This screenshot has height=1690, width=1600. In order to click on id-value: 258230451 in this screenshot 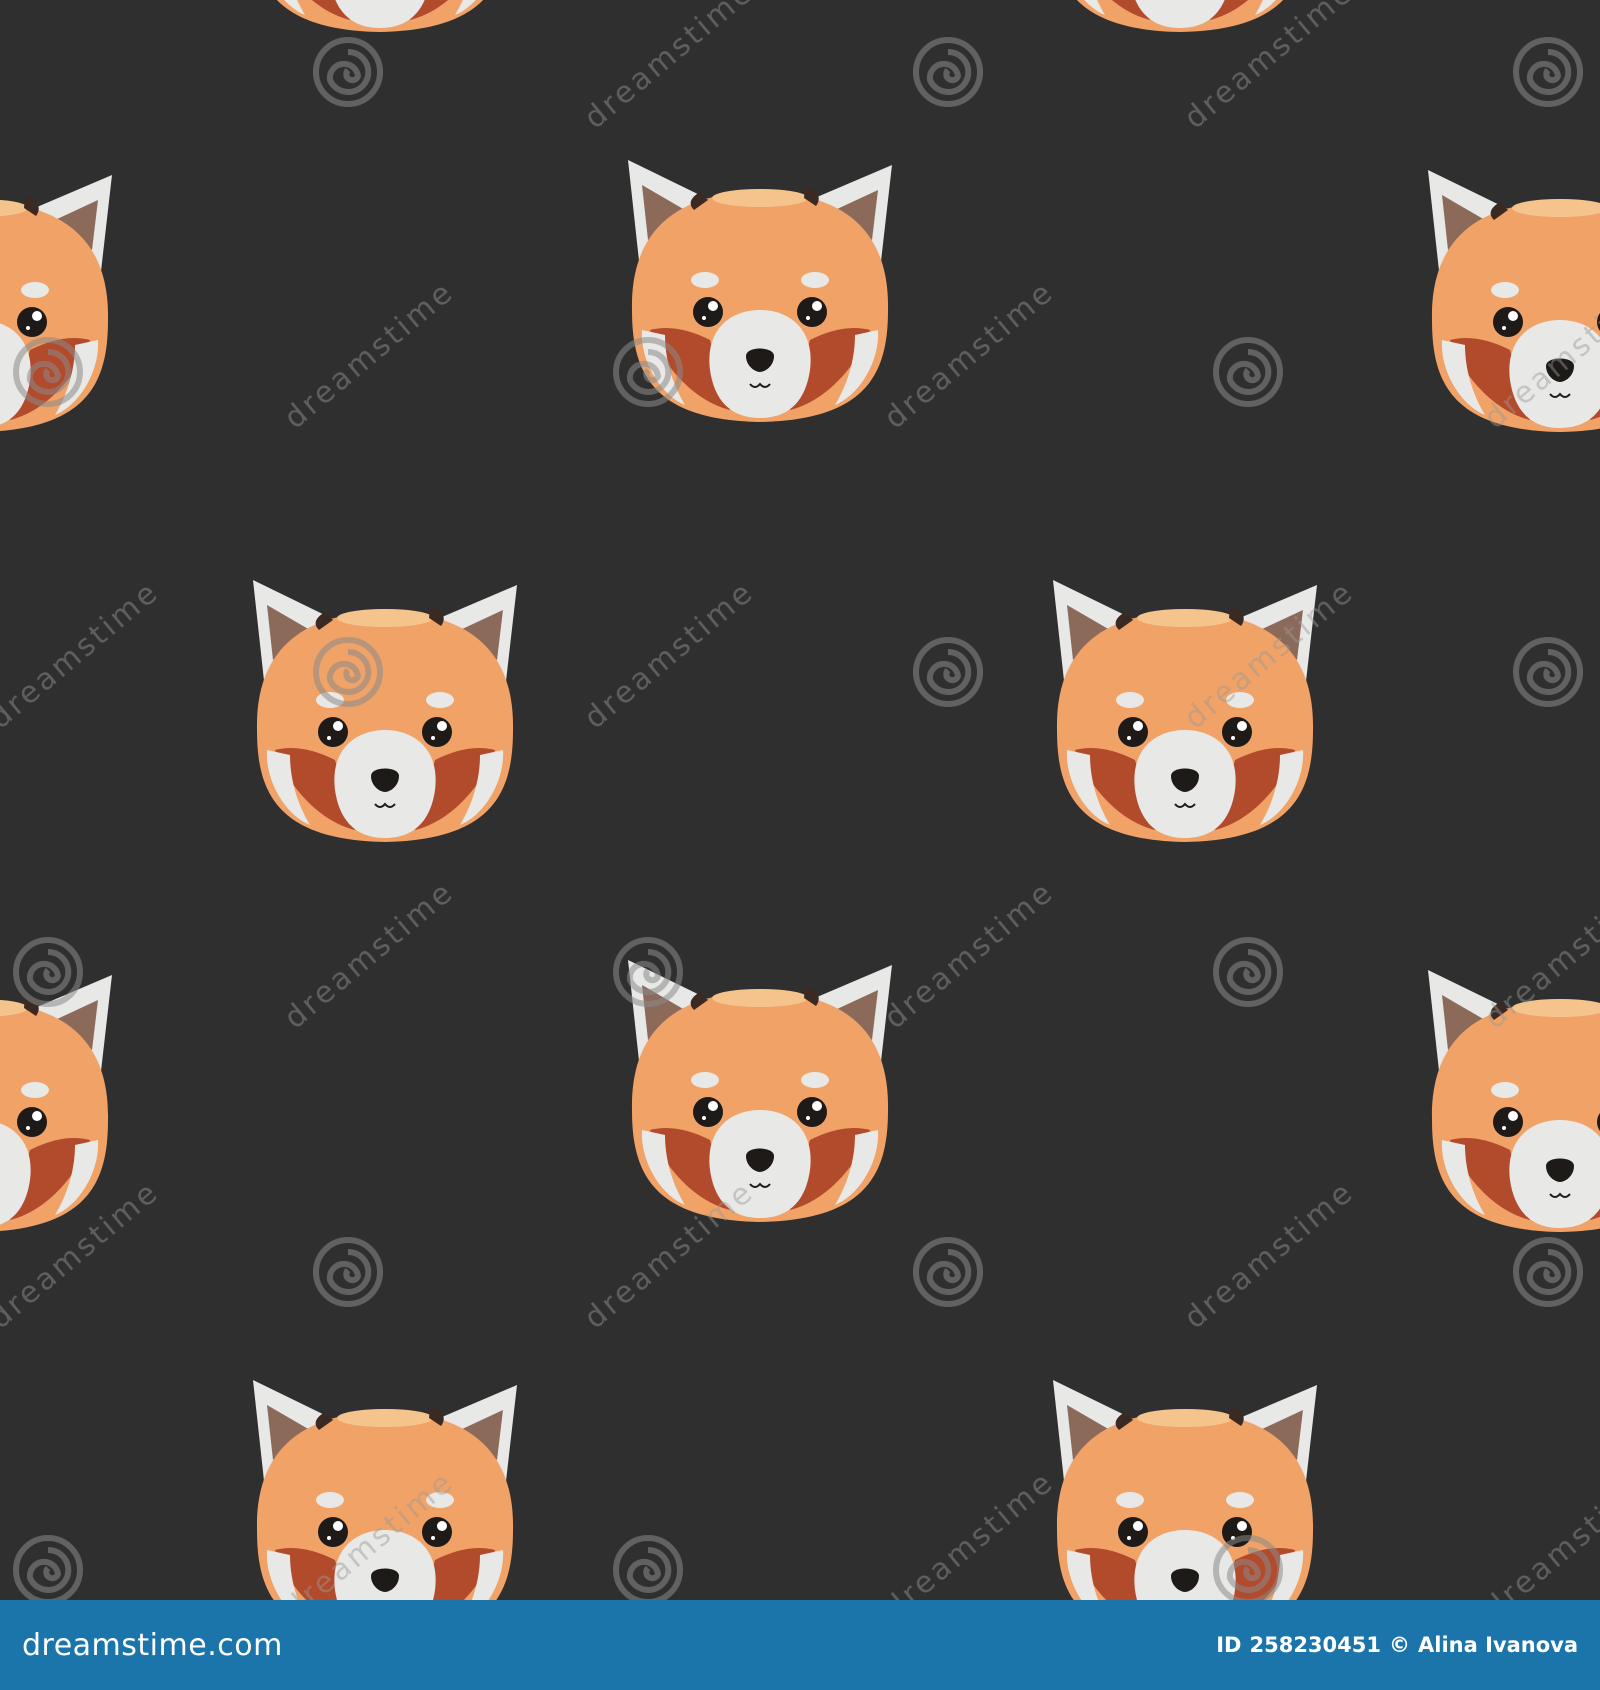, I will do `click(1315, 1645)`.